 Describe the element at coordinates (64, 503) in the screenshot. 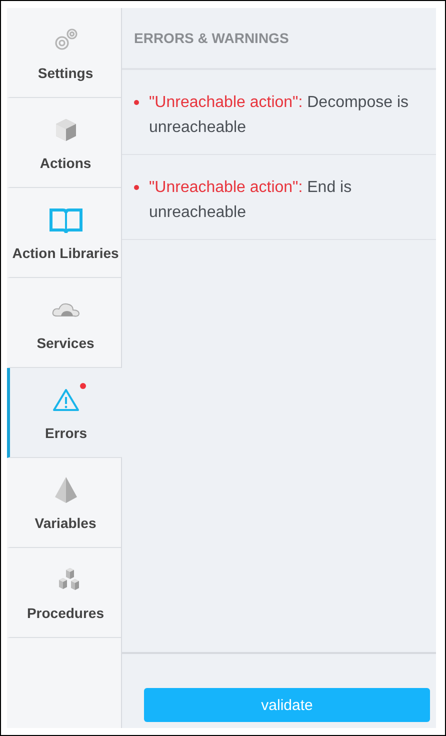

I see `sidebar-tab: Variables` at that location.